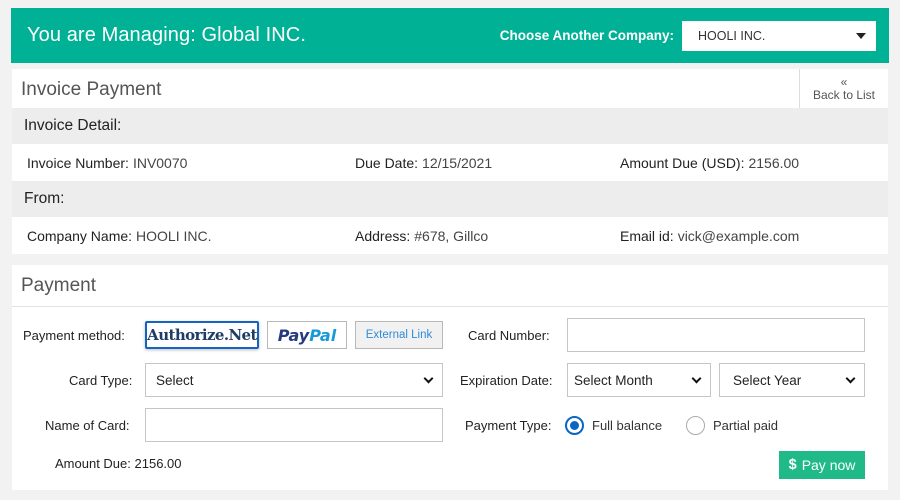 This screenshot has height=500, width=900. I want to click on authorize-net-button: Authorize.Net, so click(202, 335).